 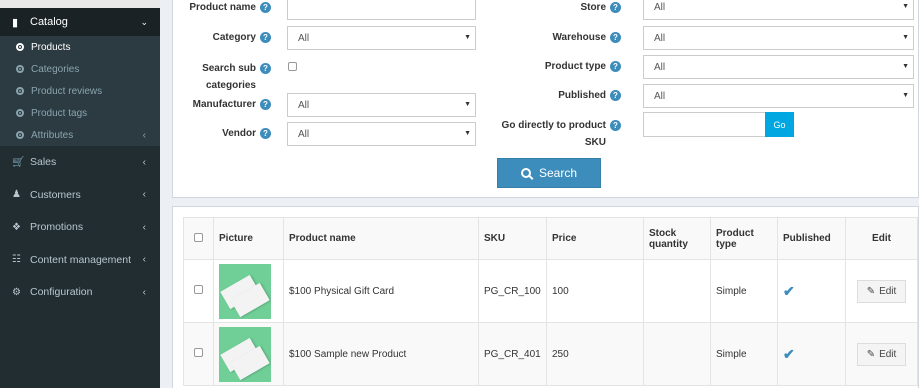 What do you see at coordinates (660, 67) in the screenshot?
I see `product-type-select-value: All` at bounding box center [660, 67].